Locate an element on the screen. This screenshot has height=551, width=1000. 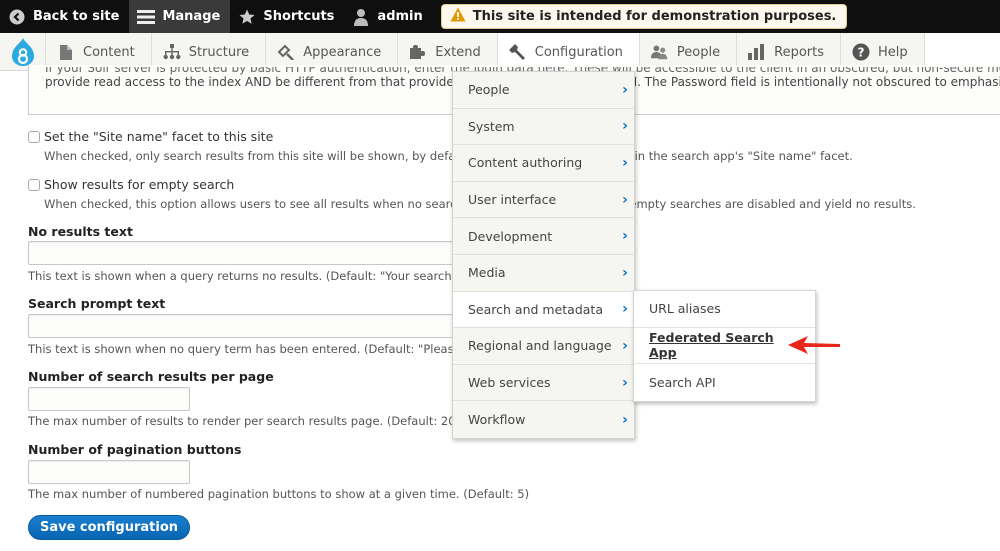
warning-icon is located at coordinates (458, 16).